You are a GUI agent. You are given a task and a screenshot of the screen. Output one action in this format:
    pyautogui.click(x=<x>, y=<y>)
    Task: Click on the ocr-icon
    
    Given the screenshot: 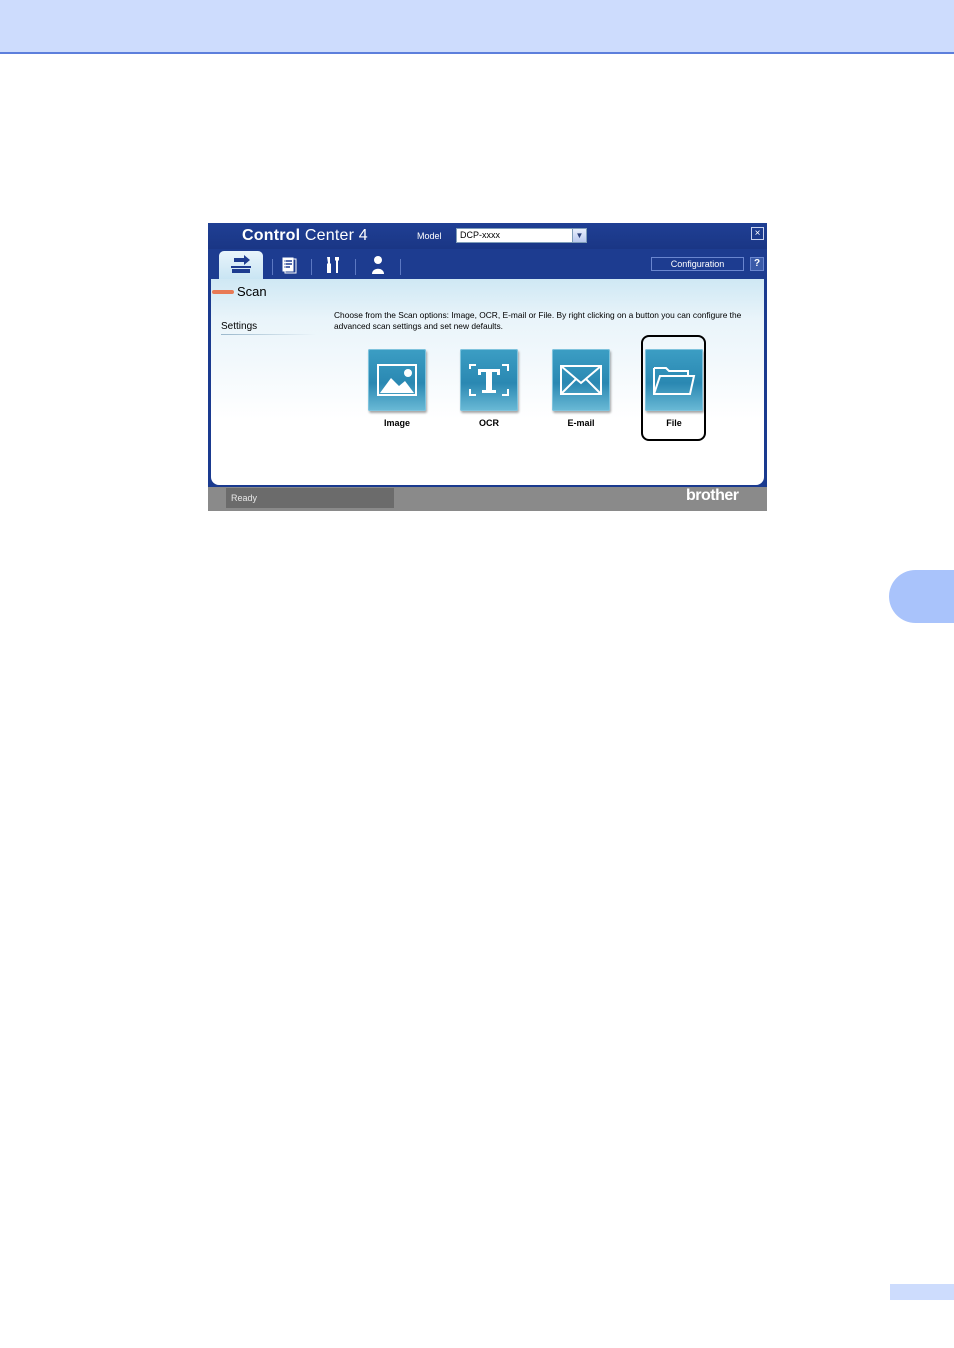 What is the action you would take?
    pyautogui.click(x=489, y=380)
    